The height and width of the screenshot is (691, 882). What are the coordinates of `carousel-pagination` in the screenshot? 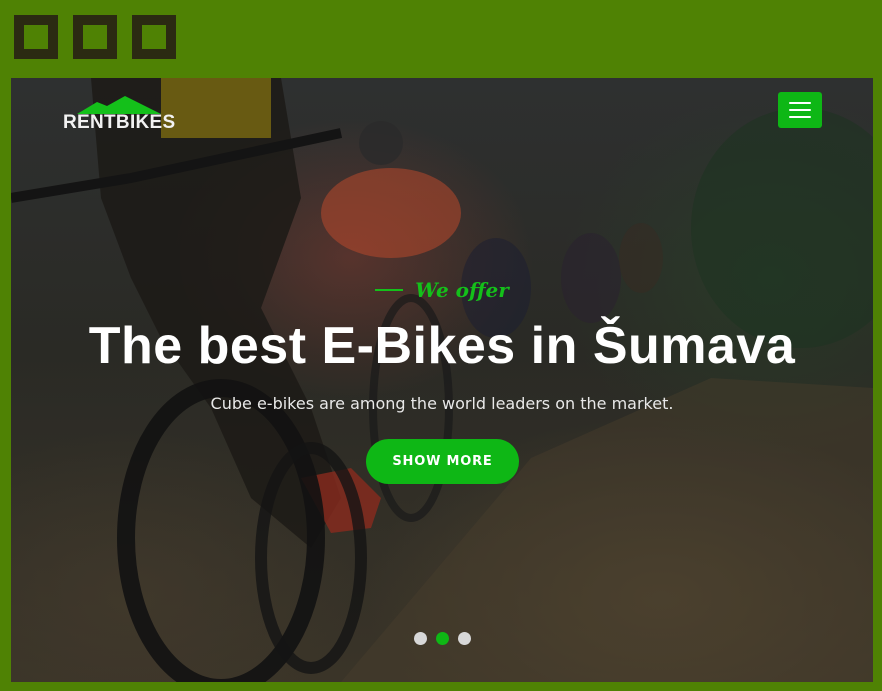 It's located at (442, 638).